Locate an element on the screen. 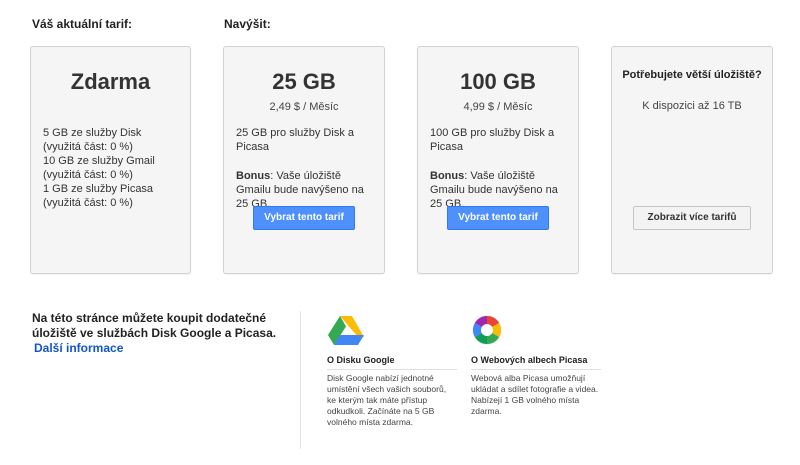  more-storage-available: K dispozici až 16 TB is located at coordinates (692, 106).